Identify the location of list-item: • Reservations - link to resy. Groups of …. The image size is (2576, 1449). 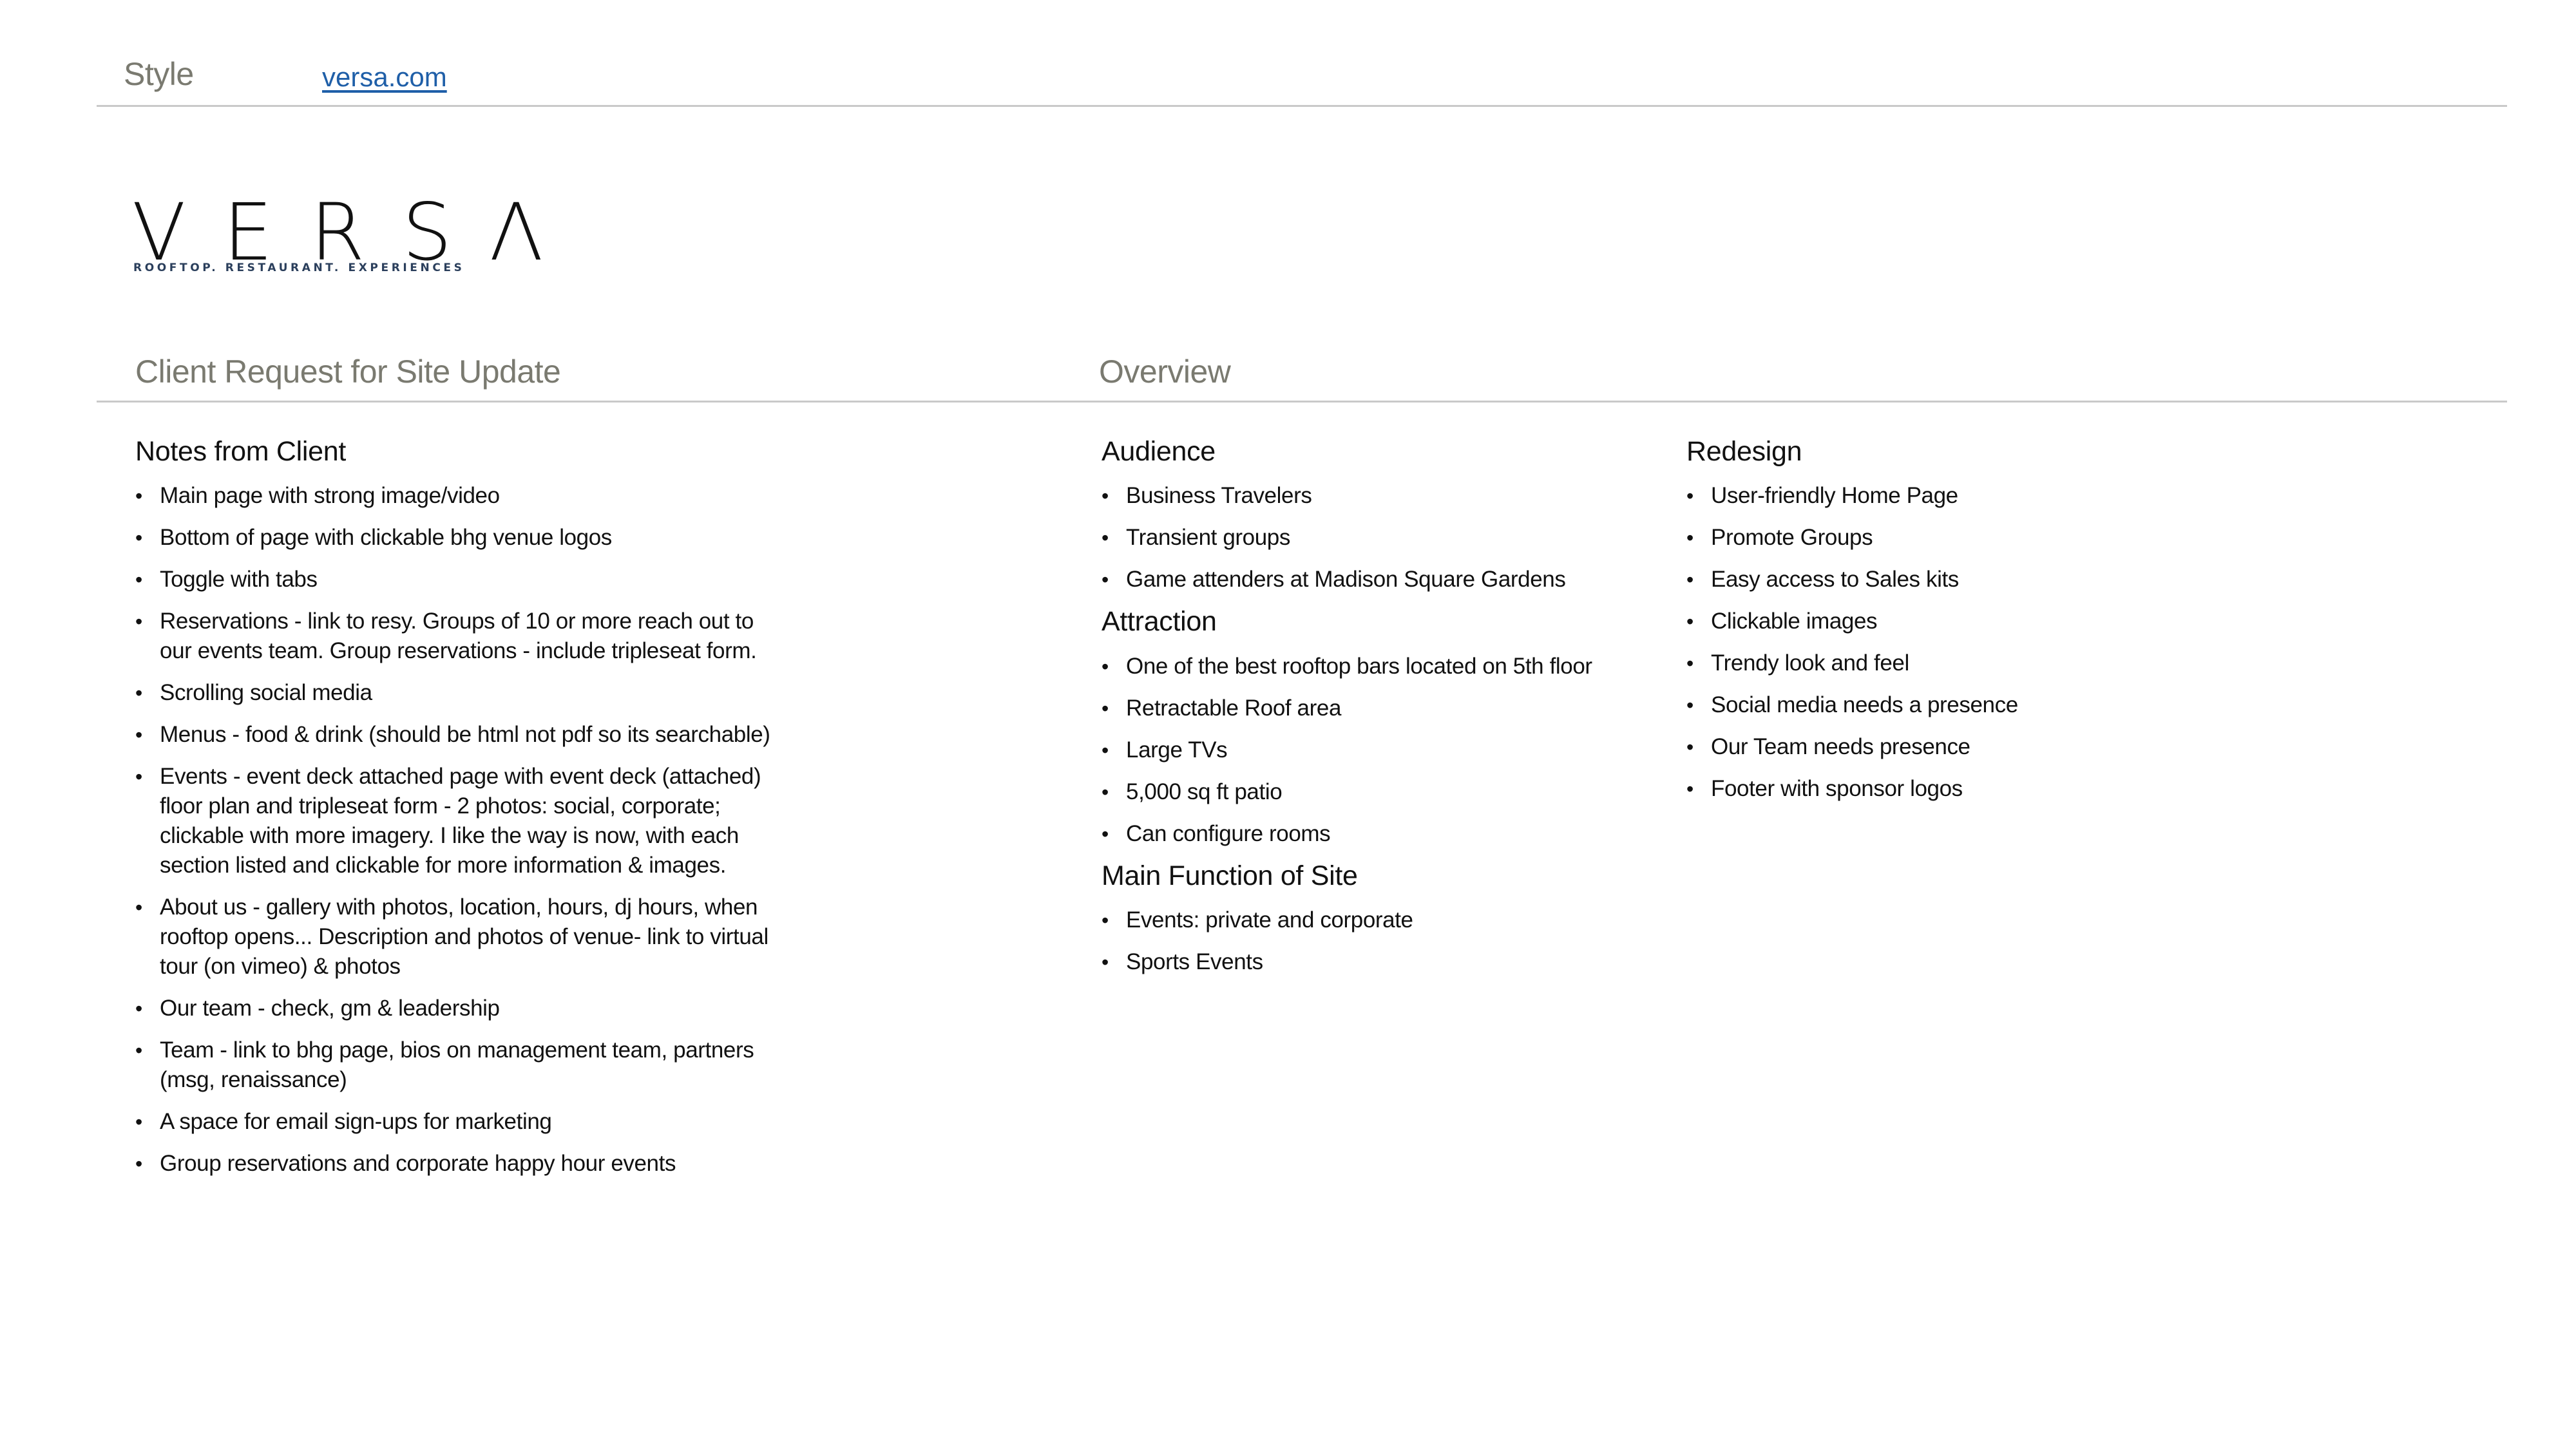
(456, 636).